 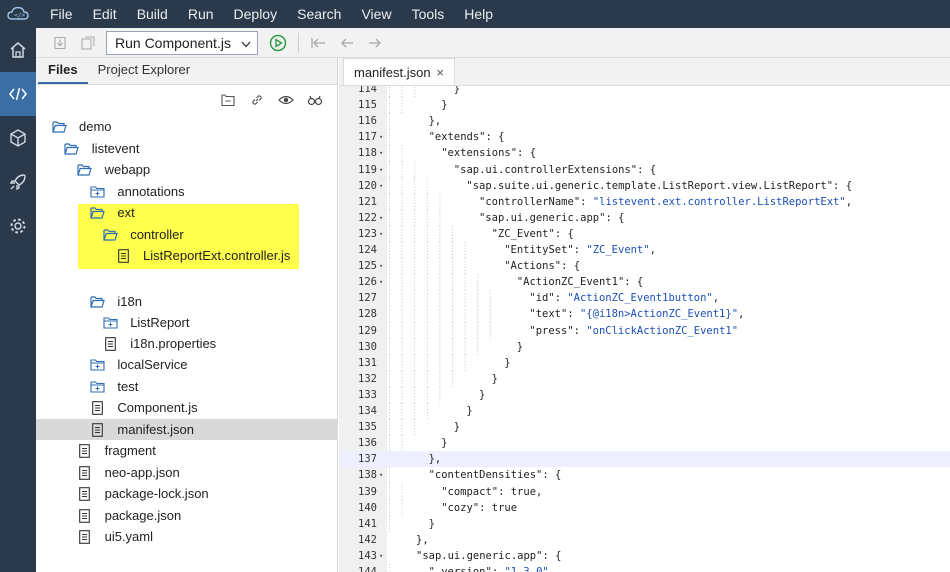 I want to click on tab-project-explorer: Project Explorer, so click(x=144, y=70).